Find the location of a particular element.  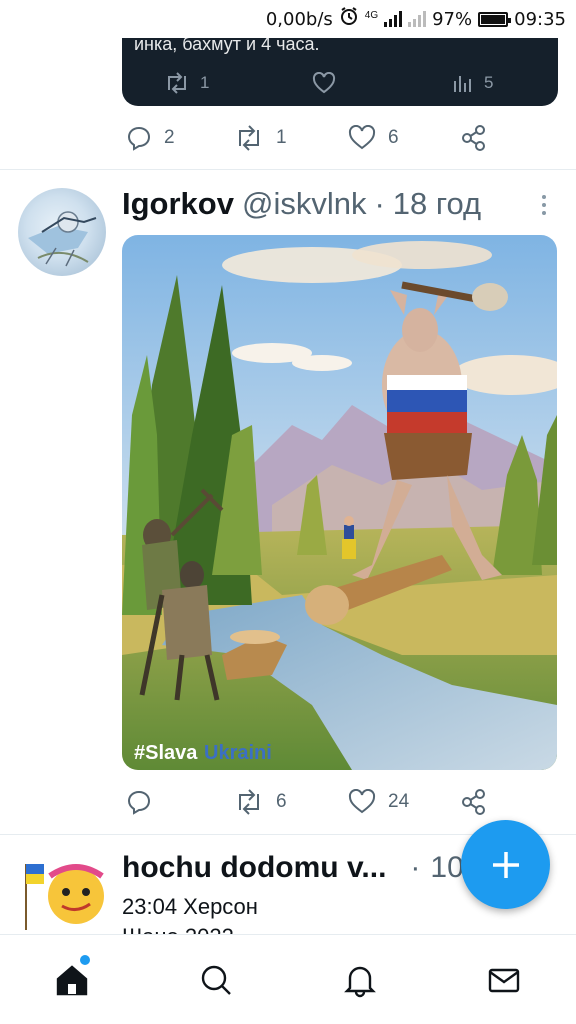

like-count: 6 is located at coordinates (393, 137).